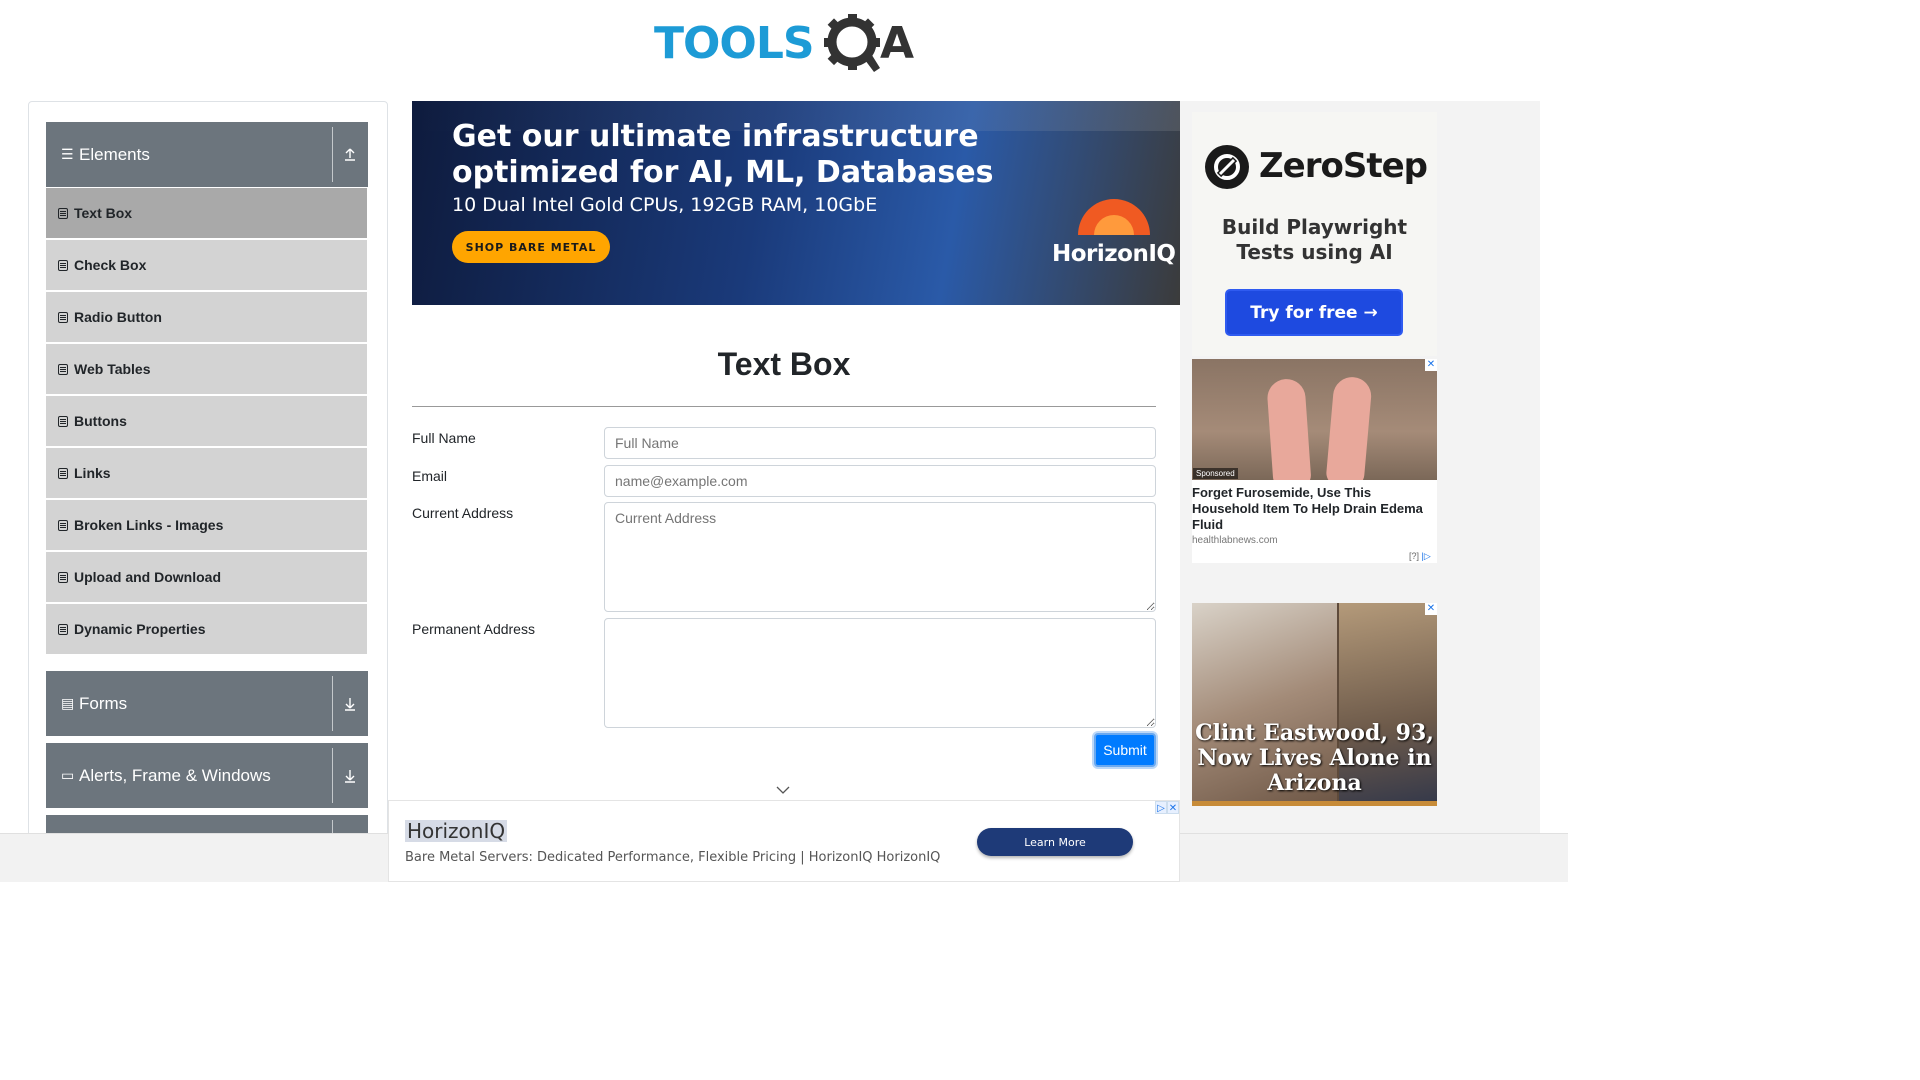 This screenshot has width=1920, height=1080. I want to click on group-label: Alerts, Frame & Windows, so click(175, 775).